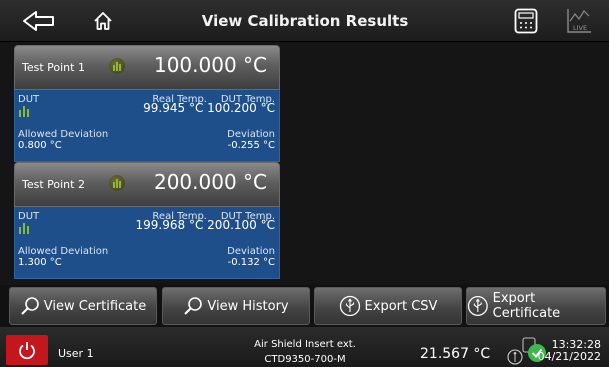 Image resolution: width=609 pixels, height=367 pixels. Describe the element at coordinates (305, 352) in the screenshot. I see `probe-info: Air Shield Insert ext. CTD9350-700-M` at that location.